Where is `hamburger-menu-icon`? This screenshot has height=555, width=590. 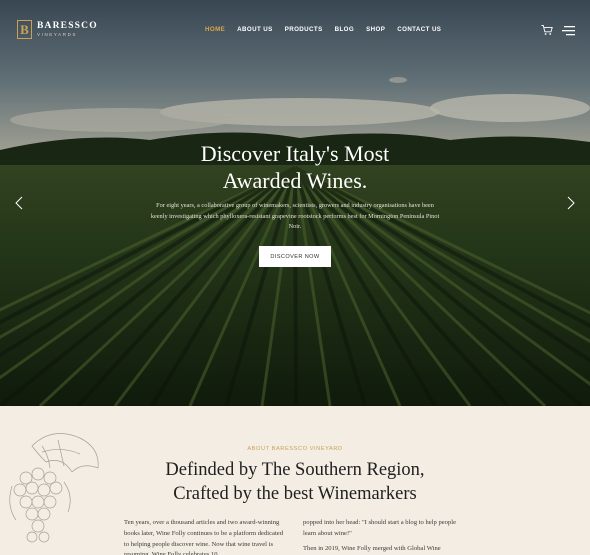
hamburger-menu-icon is located at coordinates (568, 30).